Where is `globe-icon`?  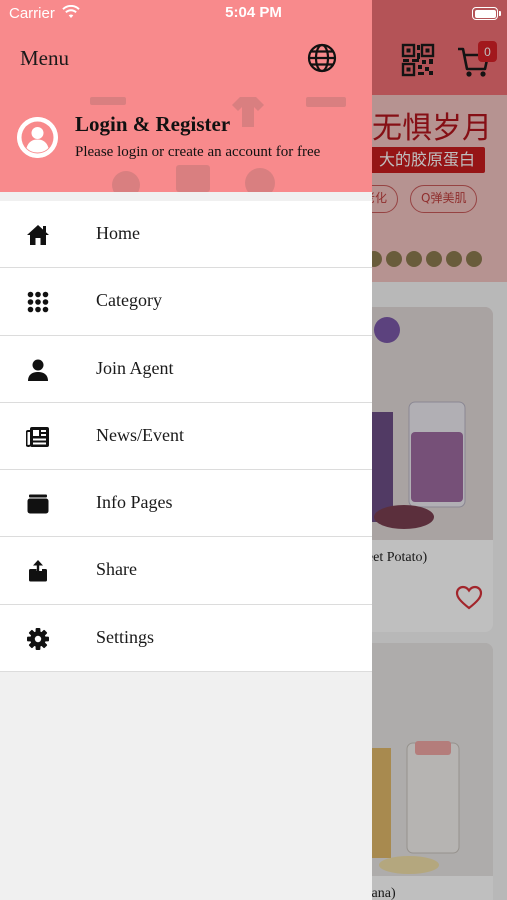 globe-icon is located at coordinates (322, 58).